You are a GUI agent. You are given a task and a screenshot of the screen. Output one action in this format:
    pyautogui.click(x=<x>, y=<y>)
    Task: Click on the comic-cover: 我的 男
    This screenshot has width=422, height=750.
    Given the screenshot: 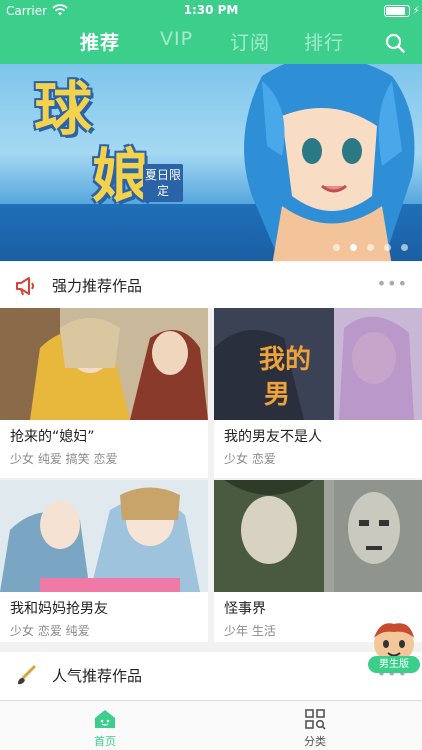 What is the action you would take?
    pyautogui.click(x=318, y=364)
    